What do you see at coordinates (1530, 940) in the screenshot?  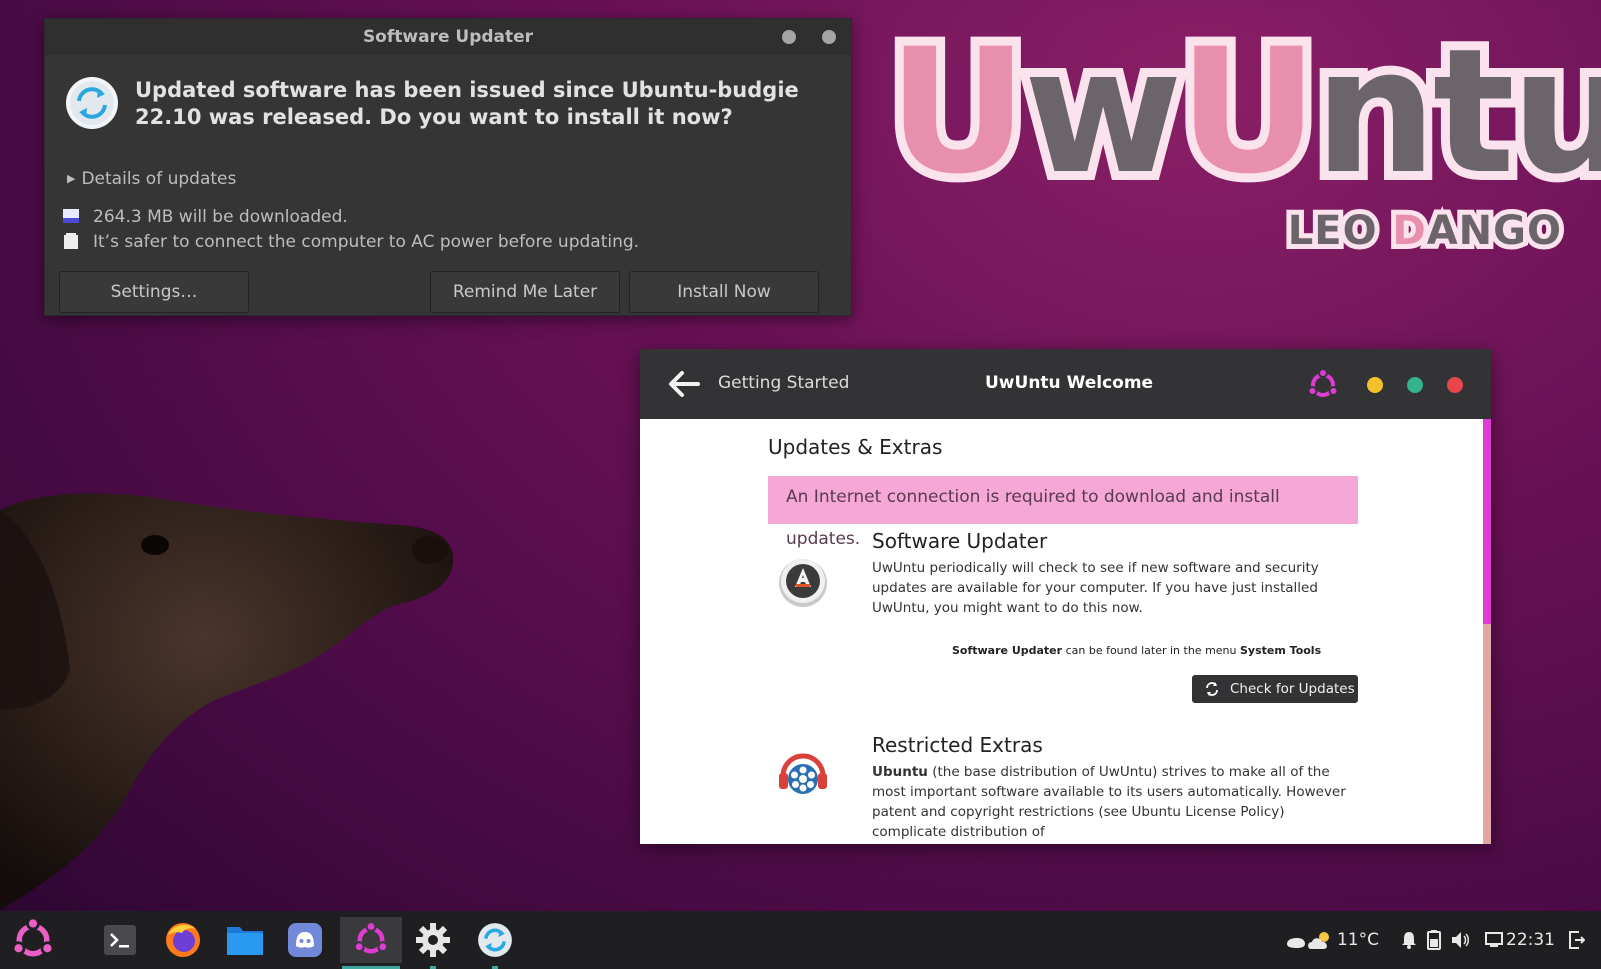 I see `clock-time: 22:31` at bounding box center [1530, 940].